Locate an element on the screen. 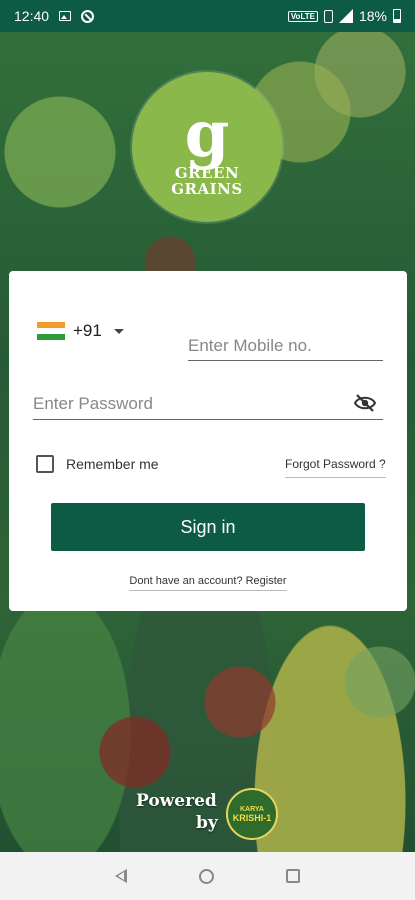 This screenshot has width=415, height=900. blocked-circle-icon is located at coordinates (88, 16).